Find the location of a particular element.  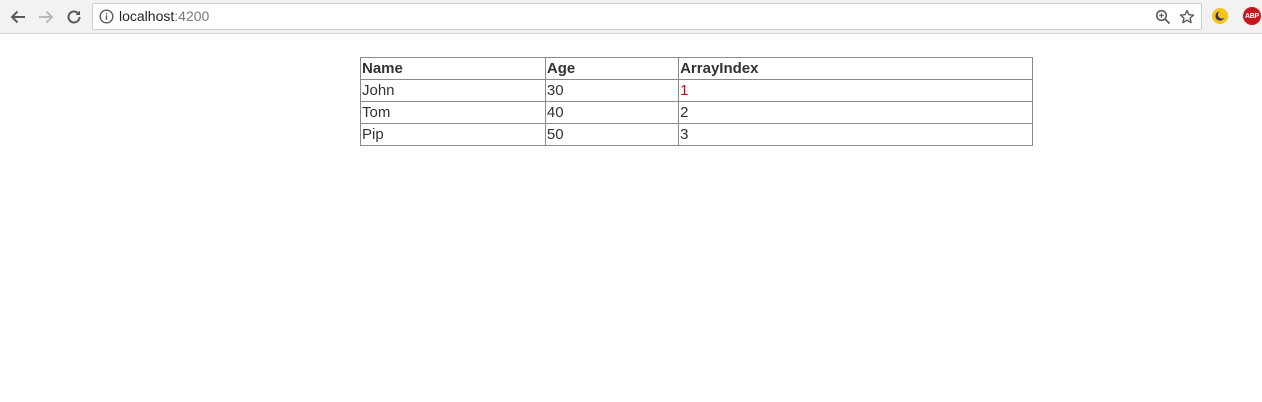

url-port: :4200 is located at coordinates (192, 16).